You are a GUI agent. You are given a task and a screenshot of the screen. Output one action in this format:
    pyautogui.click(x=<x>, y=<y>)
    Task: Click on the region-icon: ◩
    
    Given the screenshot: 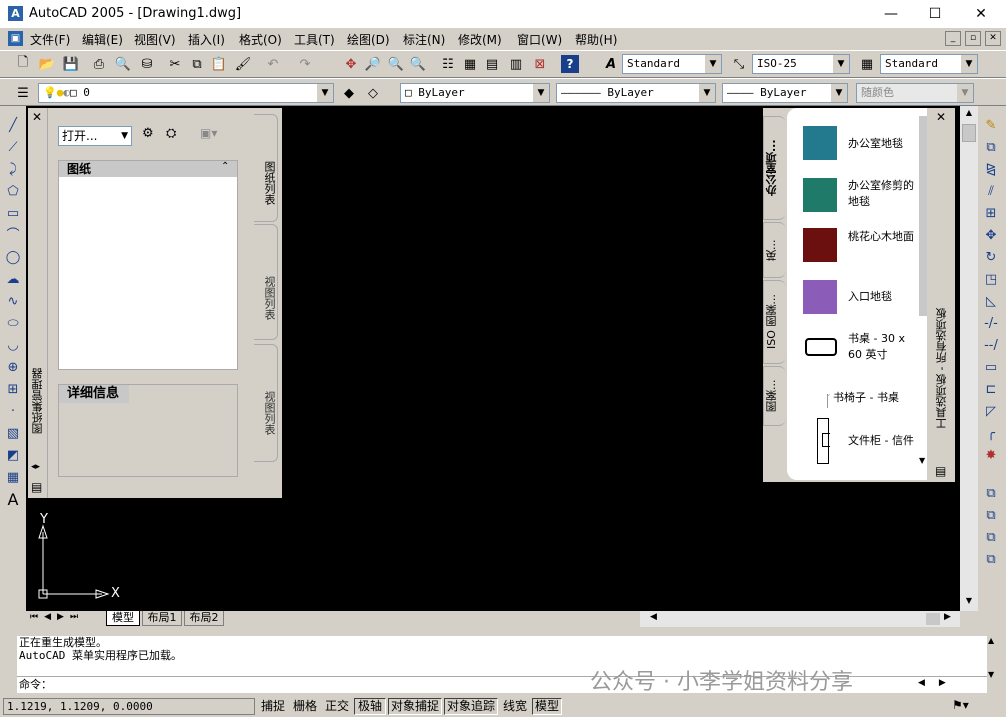 What is the action you would take?
    pyautogui.click(x=13, y=456)
    